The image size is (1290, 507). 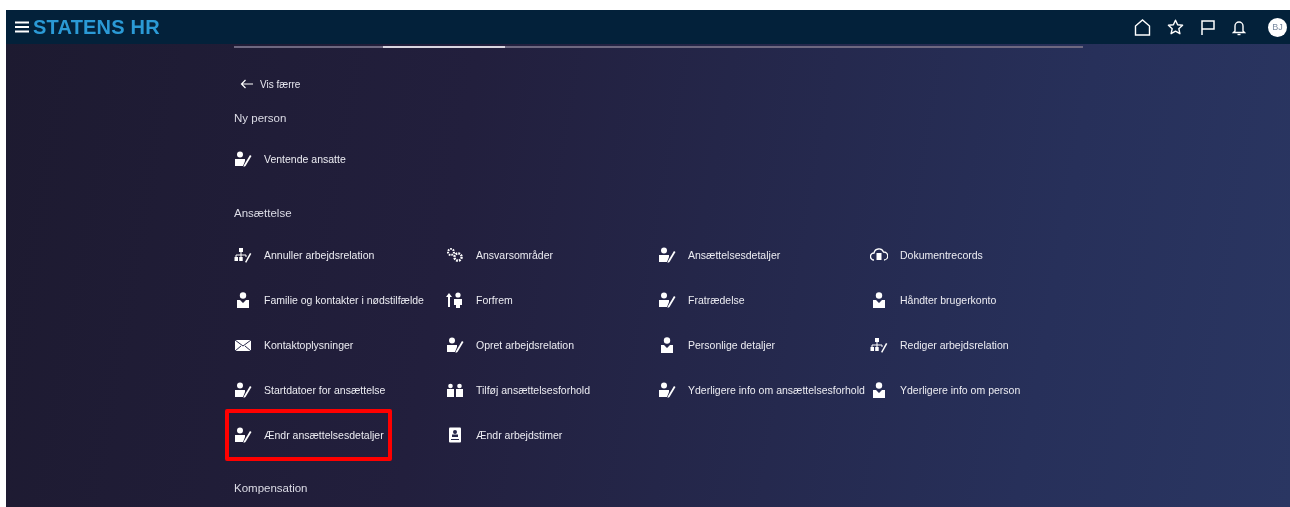 I want to click on id-badge-icon, so click(x=455, y=435).